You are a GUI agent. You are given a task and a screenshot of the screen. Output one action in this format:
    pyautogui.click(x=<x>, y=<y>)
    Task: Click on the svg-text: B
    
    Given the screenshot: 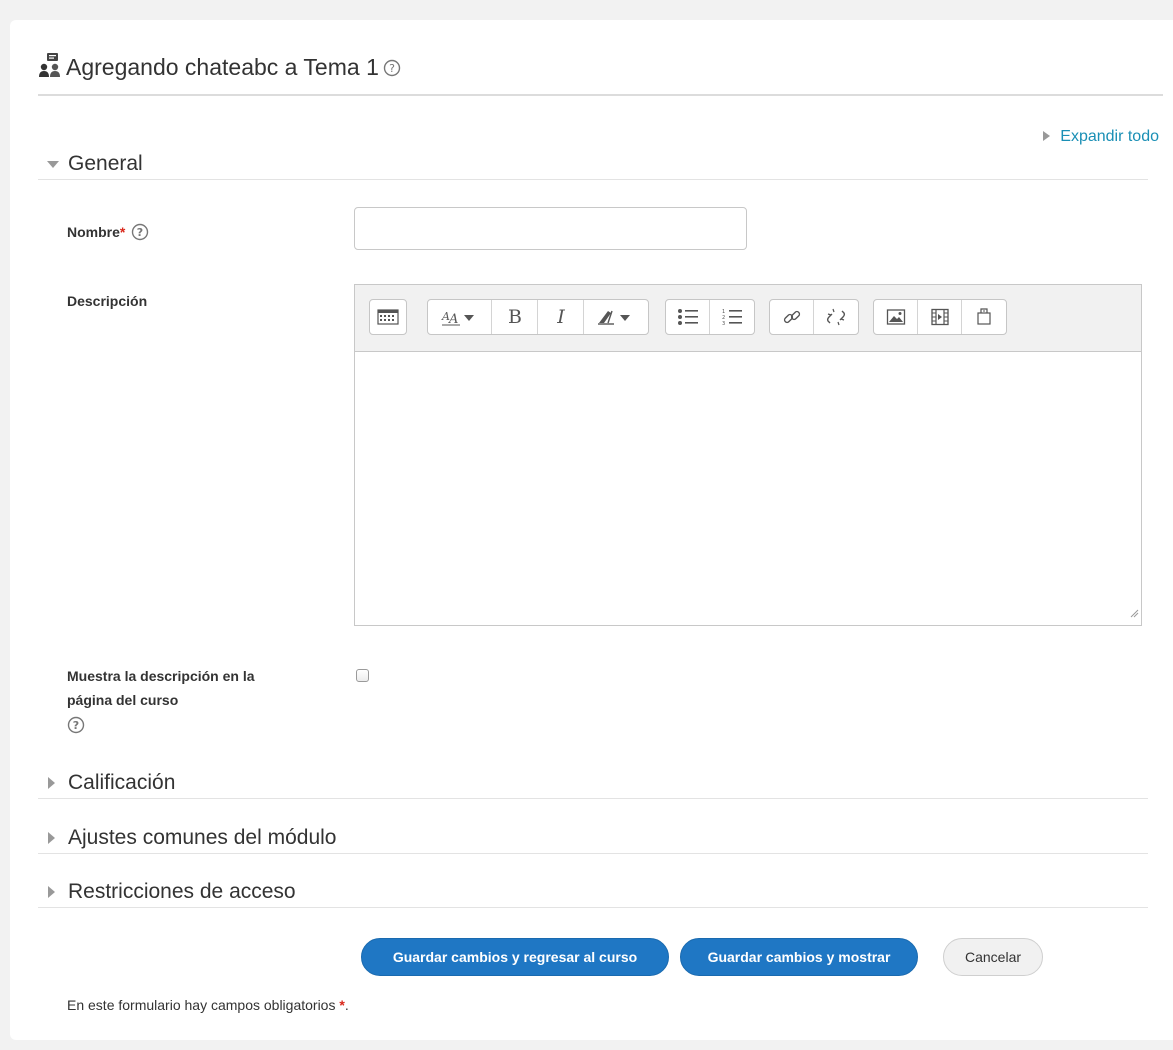 What is the action you would take?
    pyautogui.click(x=515, y=317)
    